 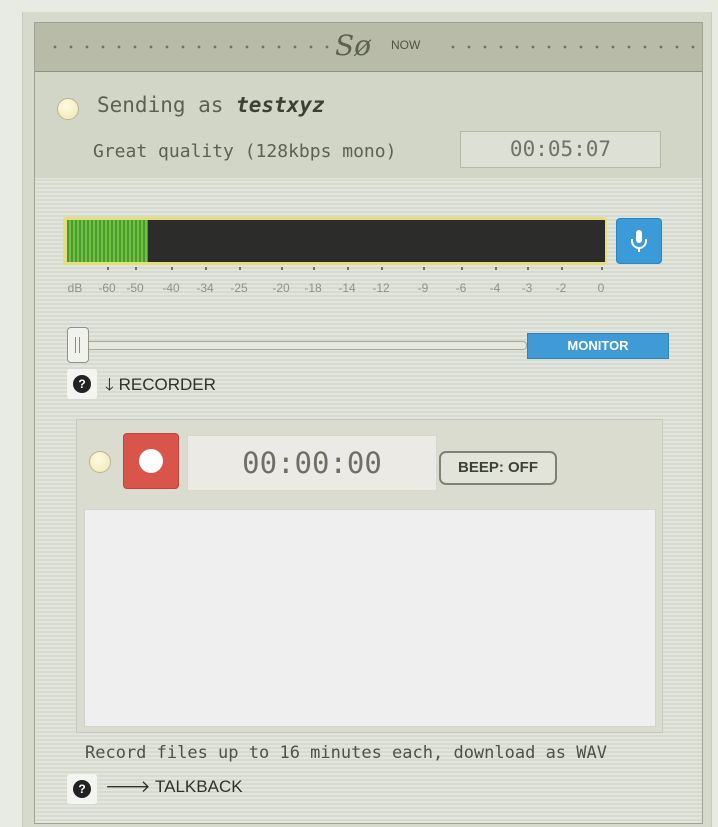 I want to click on sending-status-indicator, so click(x=68, y=109).